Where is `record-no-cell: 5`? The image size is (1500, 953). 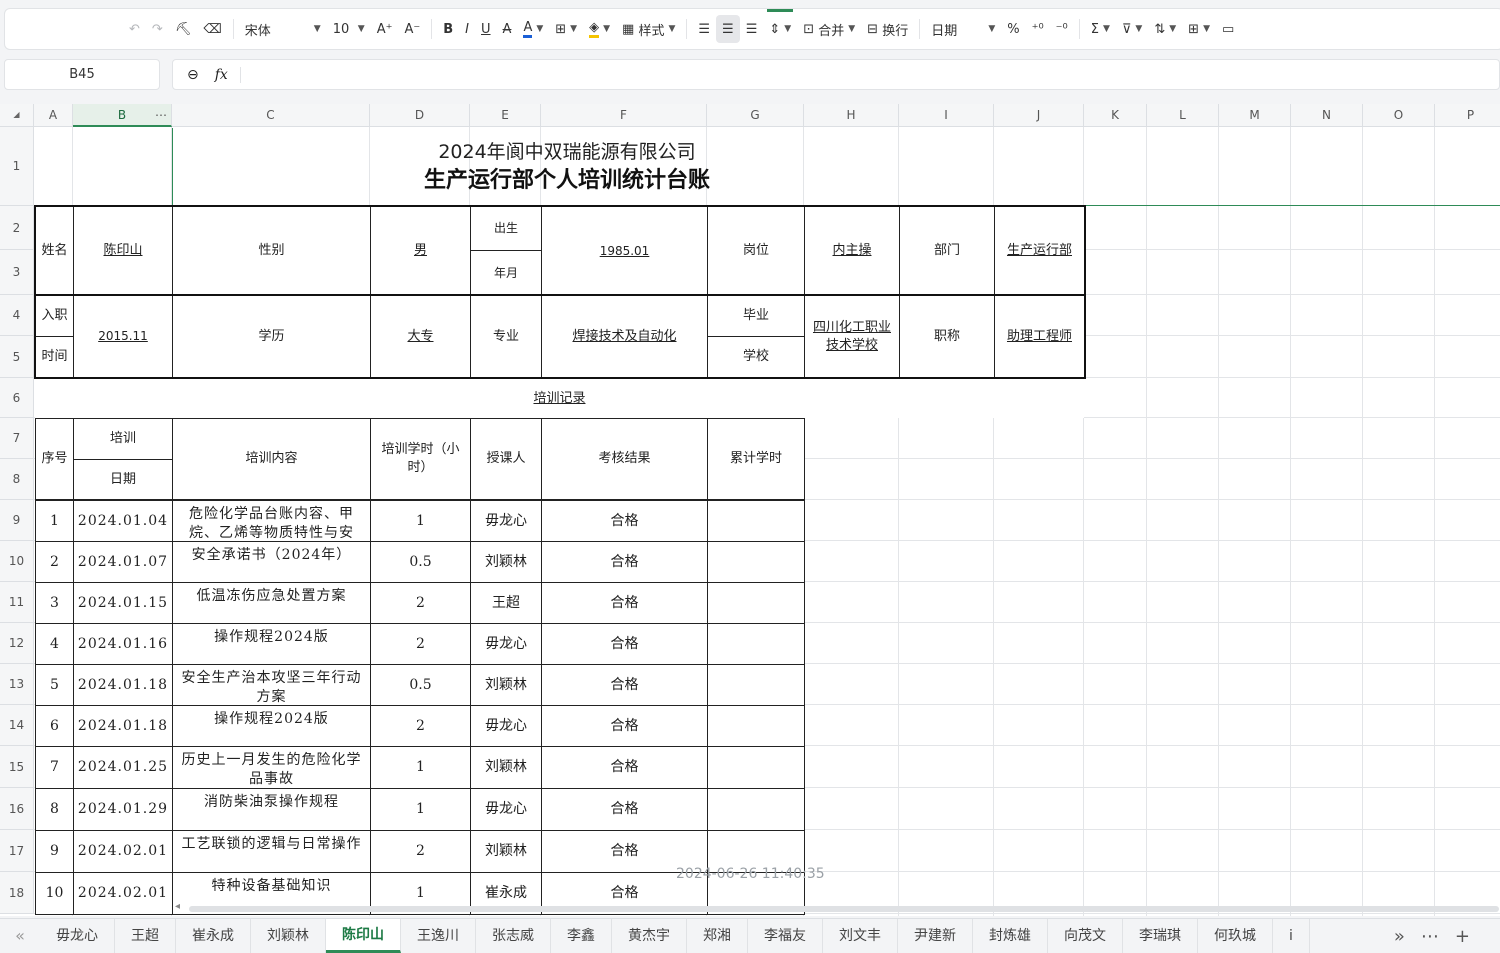
record-no-cell: 5 is located at coordinates (54, 685).